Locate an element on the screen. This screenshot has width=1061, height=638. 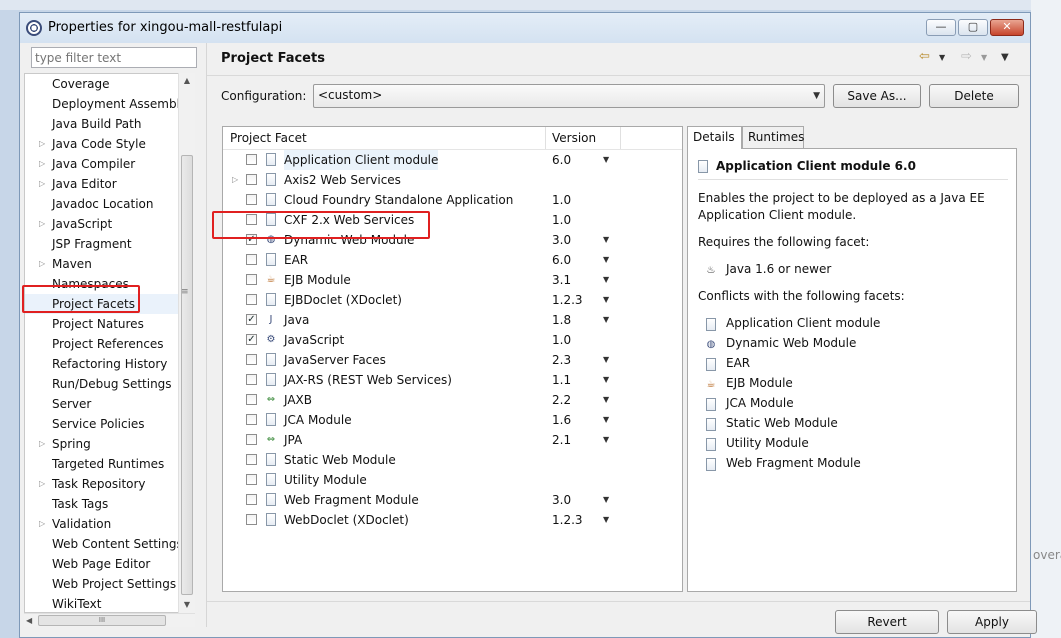
facet-row: Application Client module 6.0 ▼ is located at coordinates (452, 160).